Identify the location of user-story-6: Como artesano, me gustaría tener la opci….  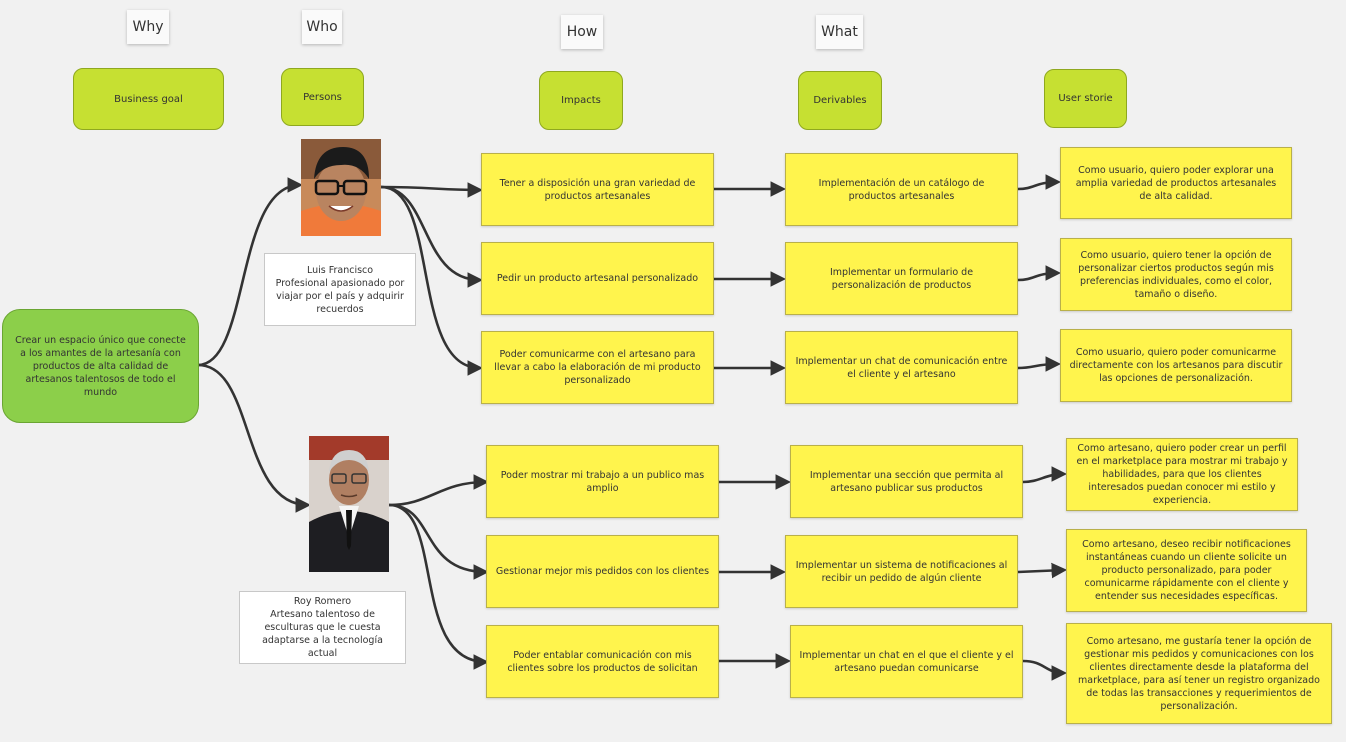
(1199, 673).